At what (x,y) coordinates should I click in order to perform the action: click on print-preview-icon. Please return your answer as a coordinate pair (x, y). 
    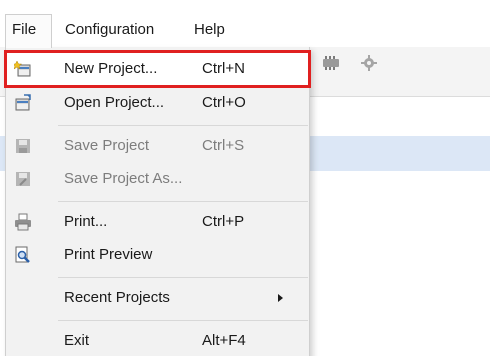
    Looking at the image, I should click on (23, 255).